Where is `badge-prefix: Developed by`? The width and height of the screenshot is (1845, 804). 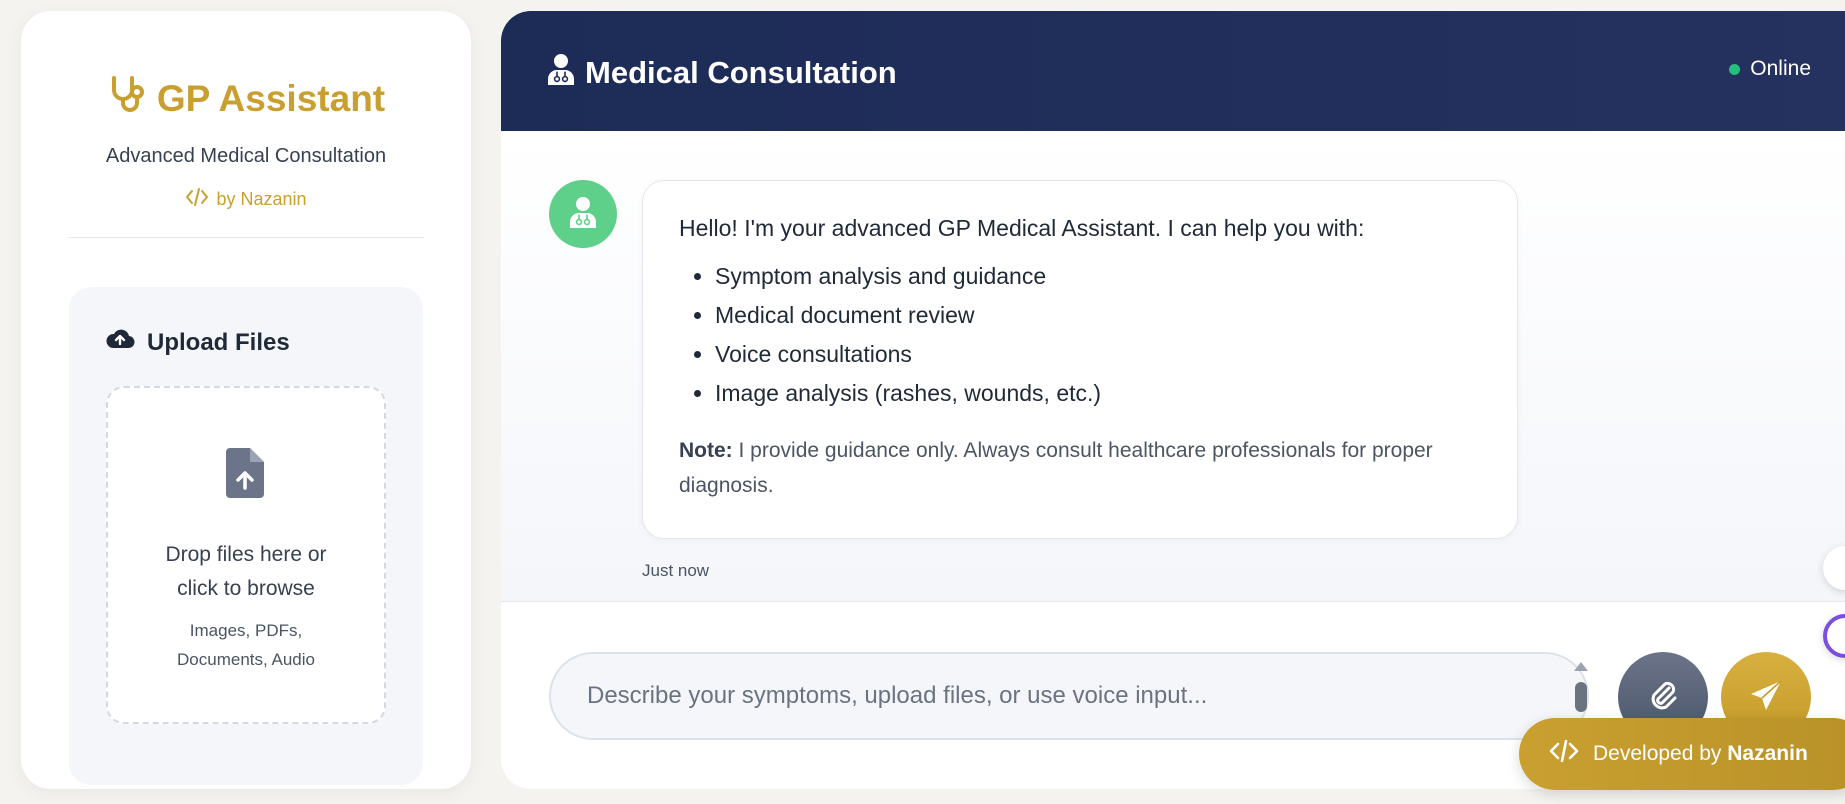
badge-prefix: Developed by is located at coordinates (1657, 753).